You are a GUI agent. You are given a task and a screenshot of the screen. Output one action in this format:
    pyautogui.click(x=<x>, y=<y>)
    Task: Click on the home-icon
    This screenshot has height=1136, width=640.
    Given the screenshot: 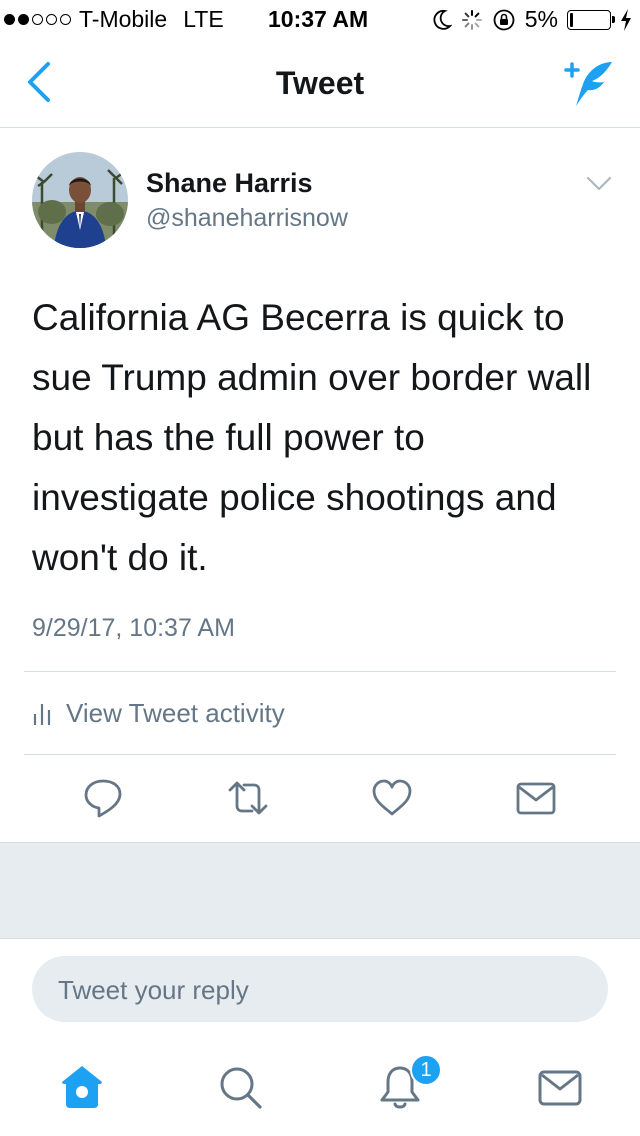 What is the action you would take?
    pyautogui.click(x=82, y=1087)
    